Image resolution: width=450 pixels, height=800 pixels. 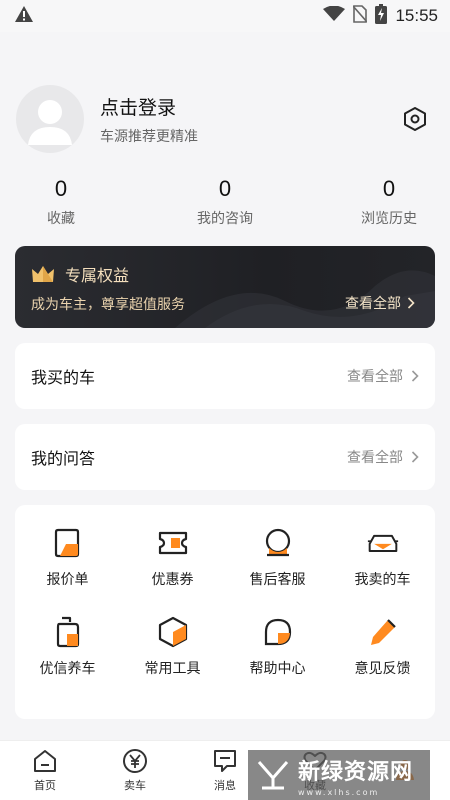 I want to click on settings-button, so click(x=415, y=119).